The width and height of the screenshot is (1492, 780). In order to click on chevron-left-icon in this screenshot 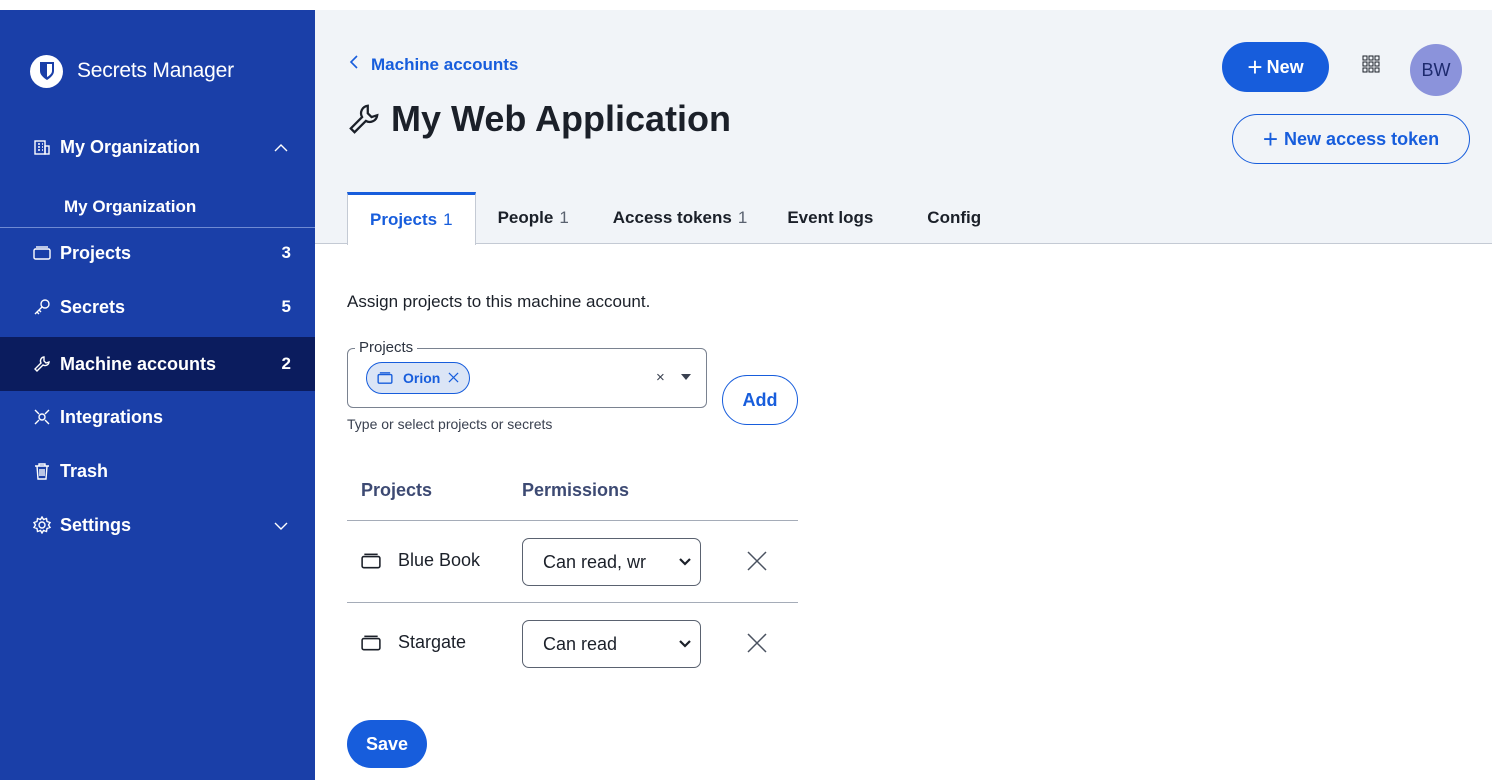, I will do `click(354, 64)`.